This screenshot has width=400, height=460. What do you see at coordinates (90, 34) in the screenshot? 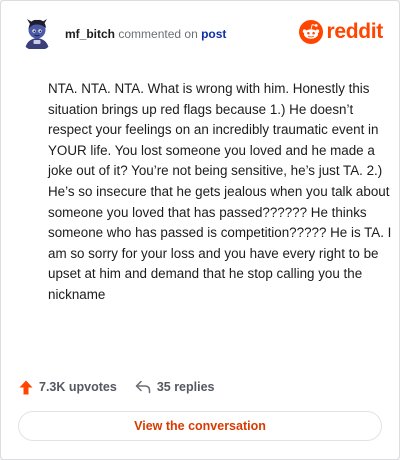
I see `username-link: mf_bitch` at bounding box center [90, 34].